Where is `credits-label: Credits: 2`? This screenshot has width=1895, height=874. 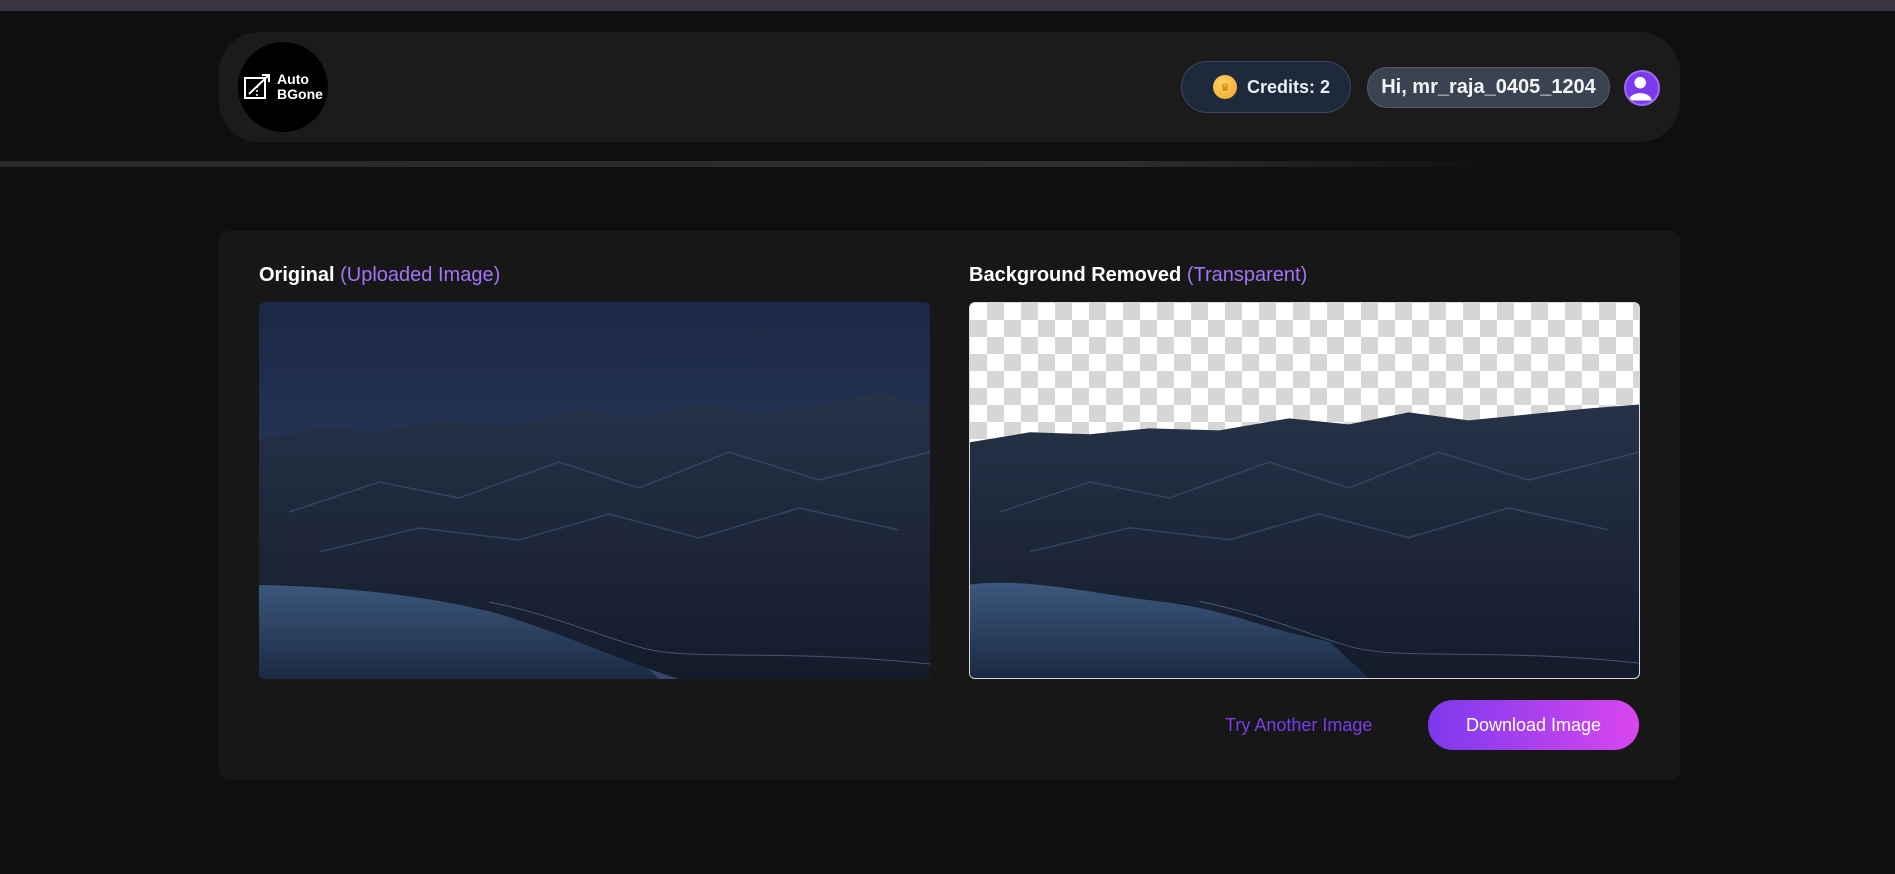
credits-label: Credits: 2 is located at coordinates (1289, 86).